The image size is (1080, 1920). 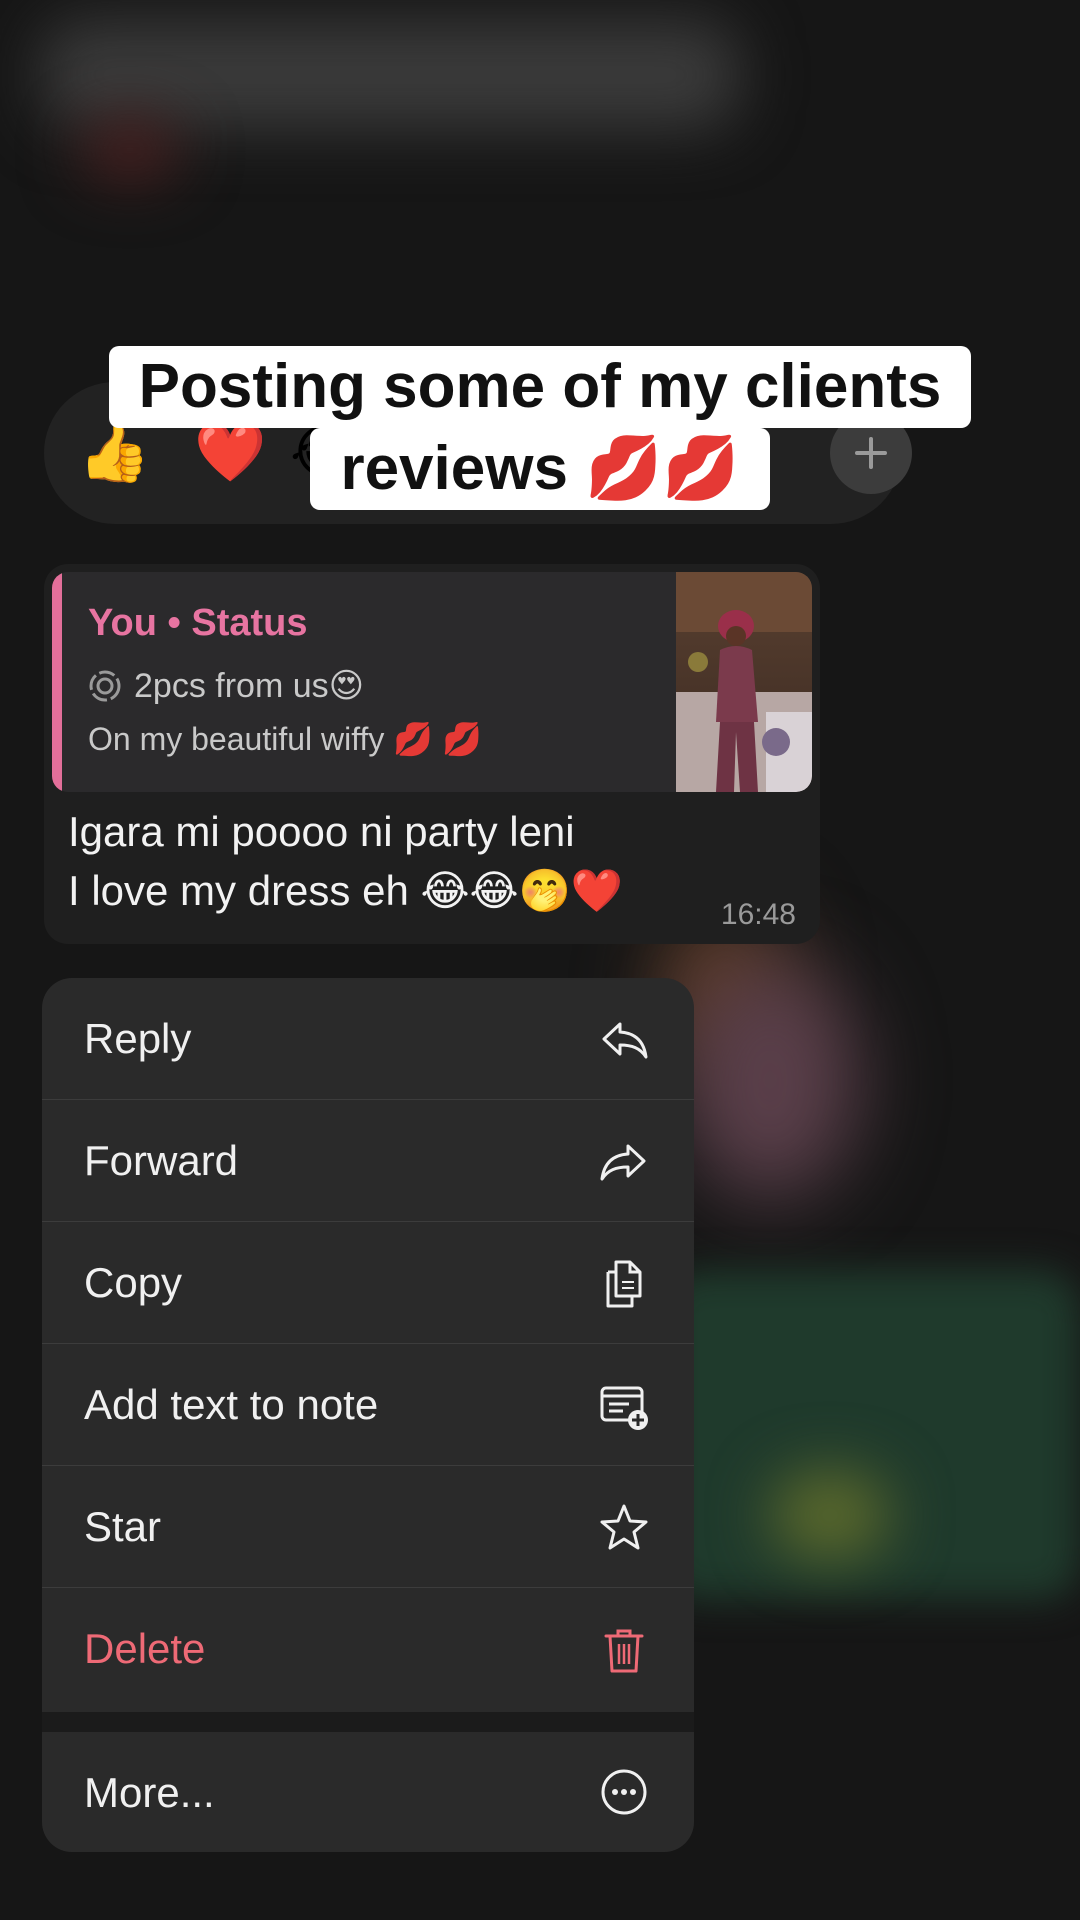 What do you see at coordinates (198, 623) in the screenshot?
I see `quote-author: You • Status` at bounding box center [198, 623].